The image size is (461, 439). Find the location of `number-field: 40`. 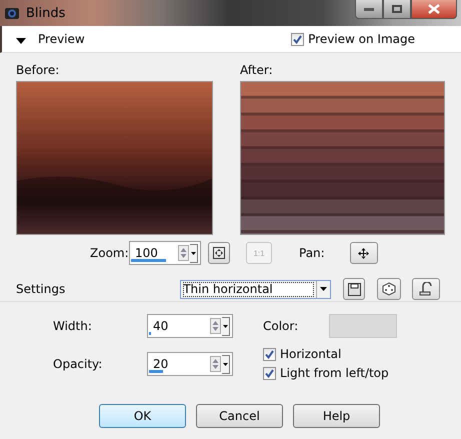

number-field: 40 is located at coordinates (190, 326).